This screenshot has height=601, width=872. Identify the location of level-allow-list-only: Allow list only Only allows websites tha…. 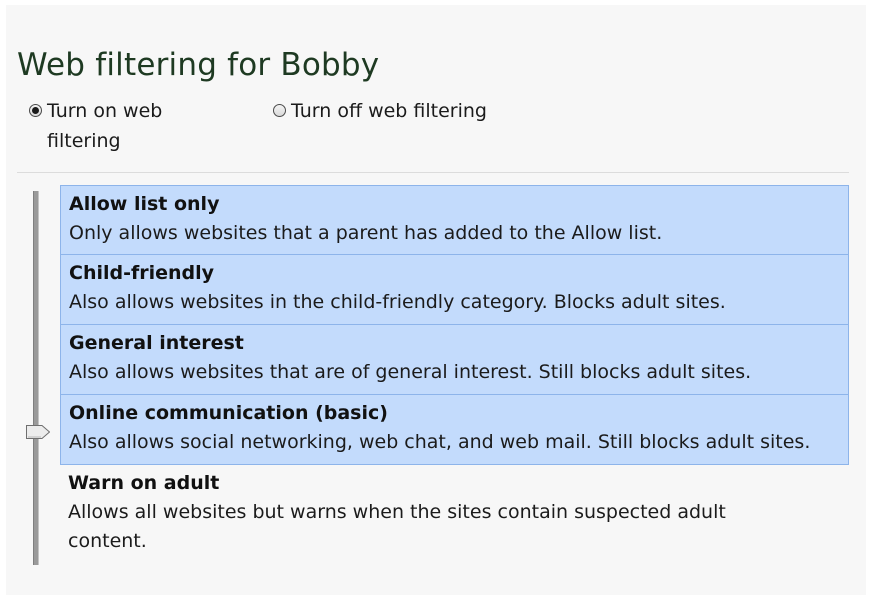
(454, 220).